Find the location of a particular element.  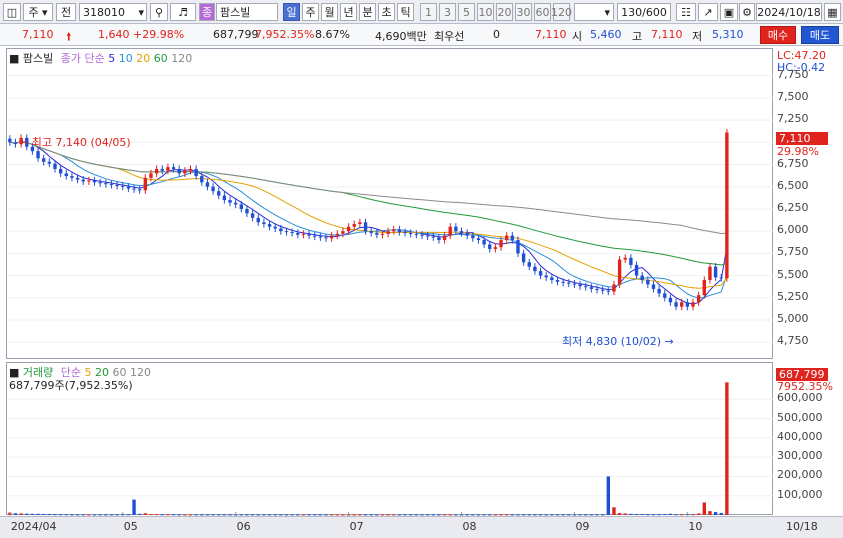

interval-tab-0: 1 is located at coordinates (428, 12).